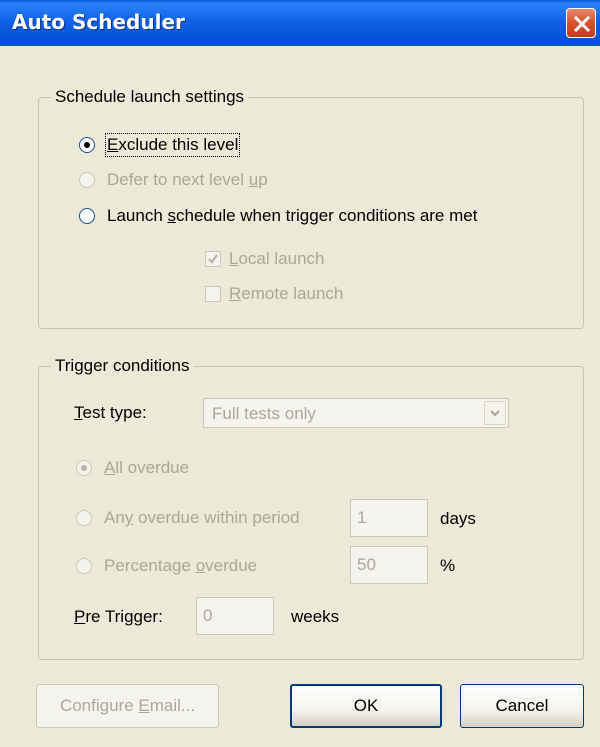 This screenshot has width=600, height=747. Describe the element at coordinates (300, 23) in the screenshot. I see `title-bar: Auto Scheduler` at that location.